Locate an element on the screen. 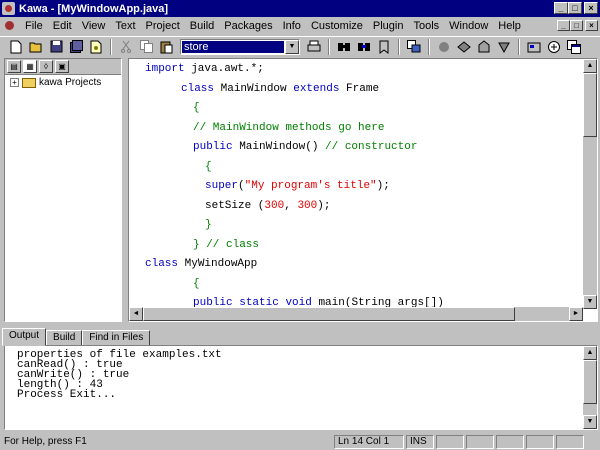 This screenshot has height=450, width=600. title-bar: Kawa - [MyWindowApp.java] _ □ × is located at coordinates (300, 8).